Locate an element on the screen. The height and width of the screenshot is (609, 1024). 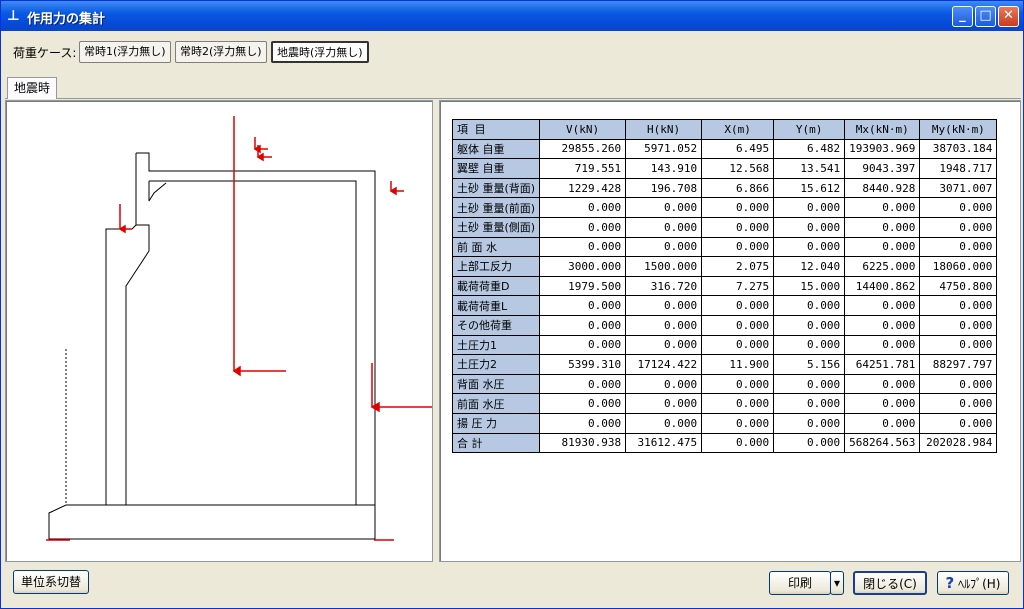
print-button: 印刷 is located at coordinates (800, 583).